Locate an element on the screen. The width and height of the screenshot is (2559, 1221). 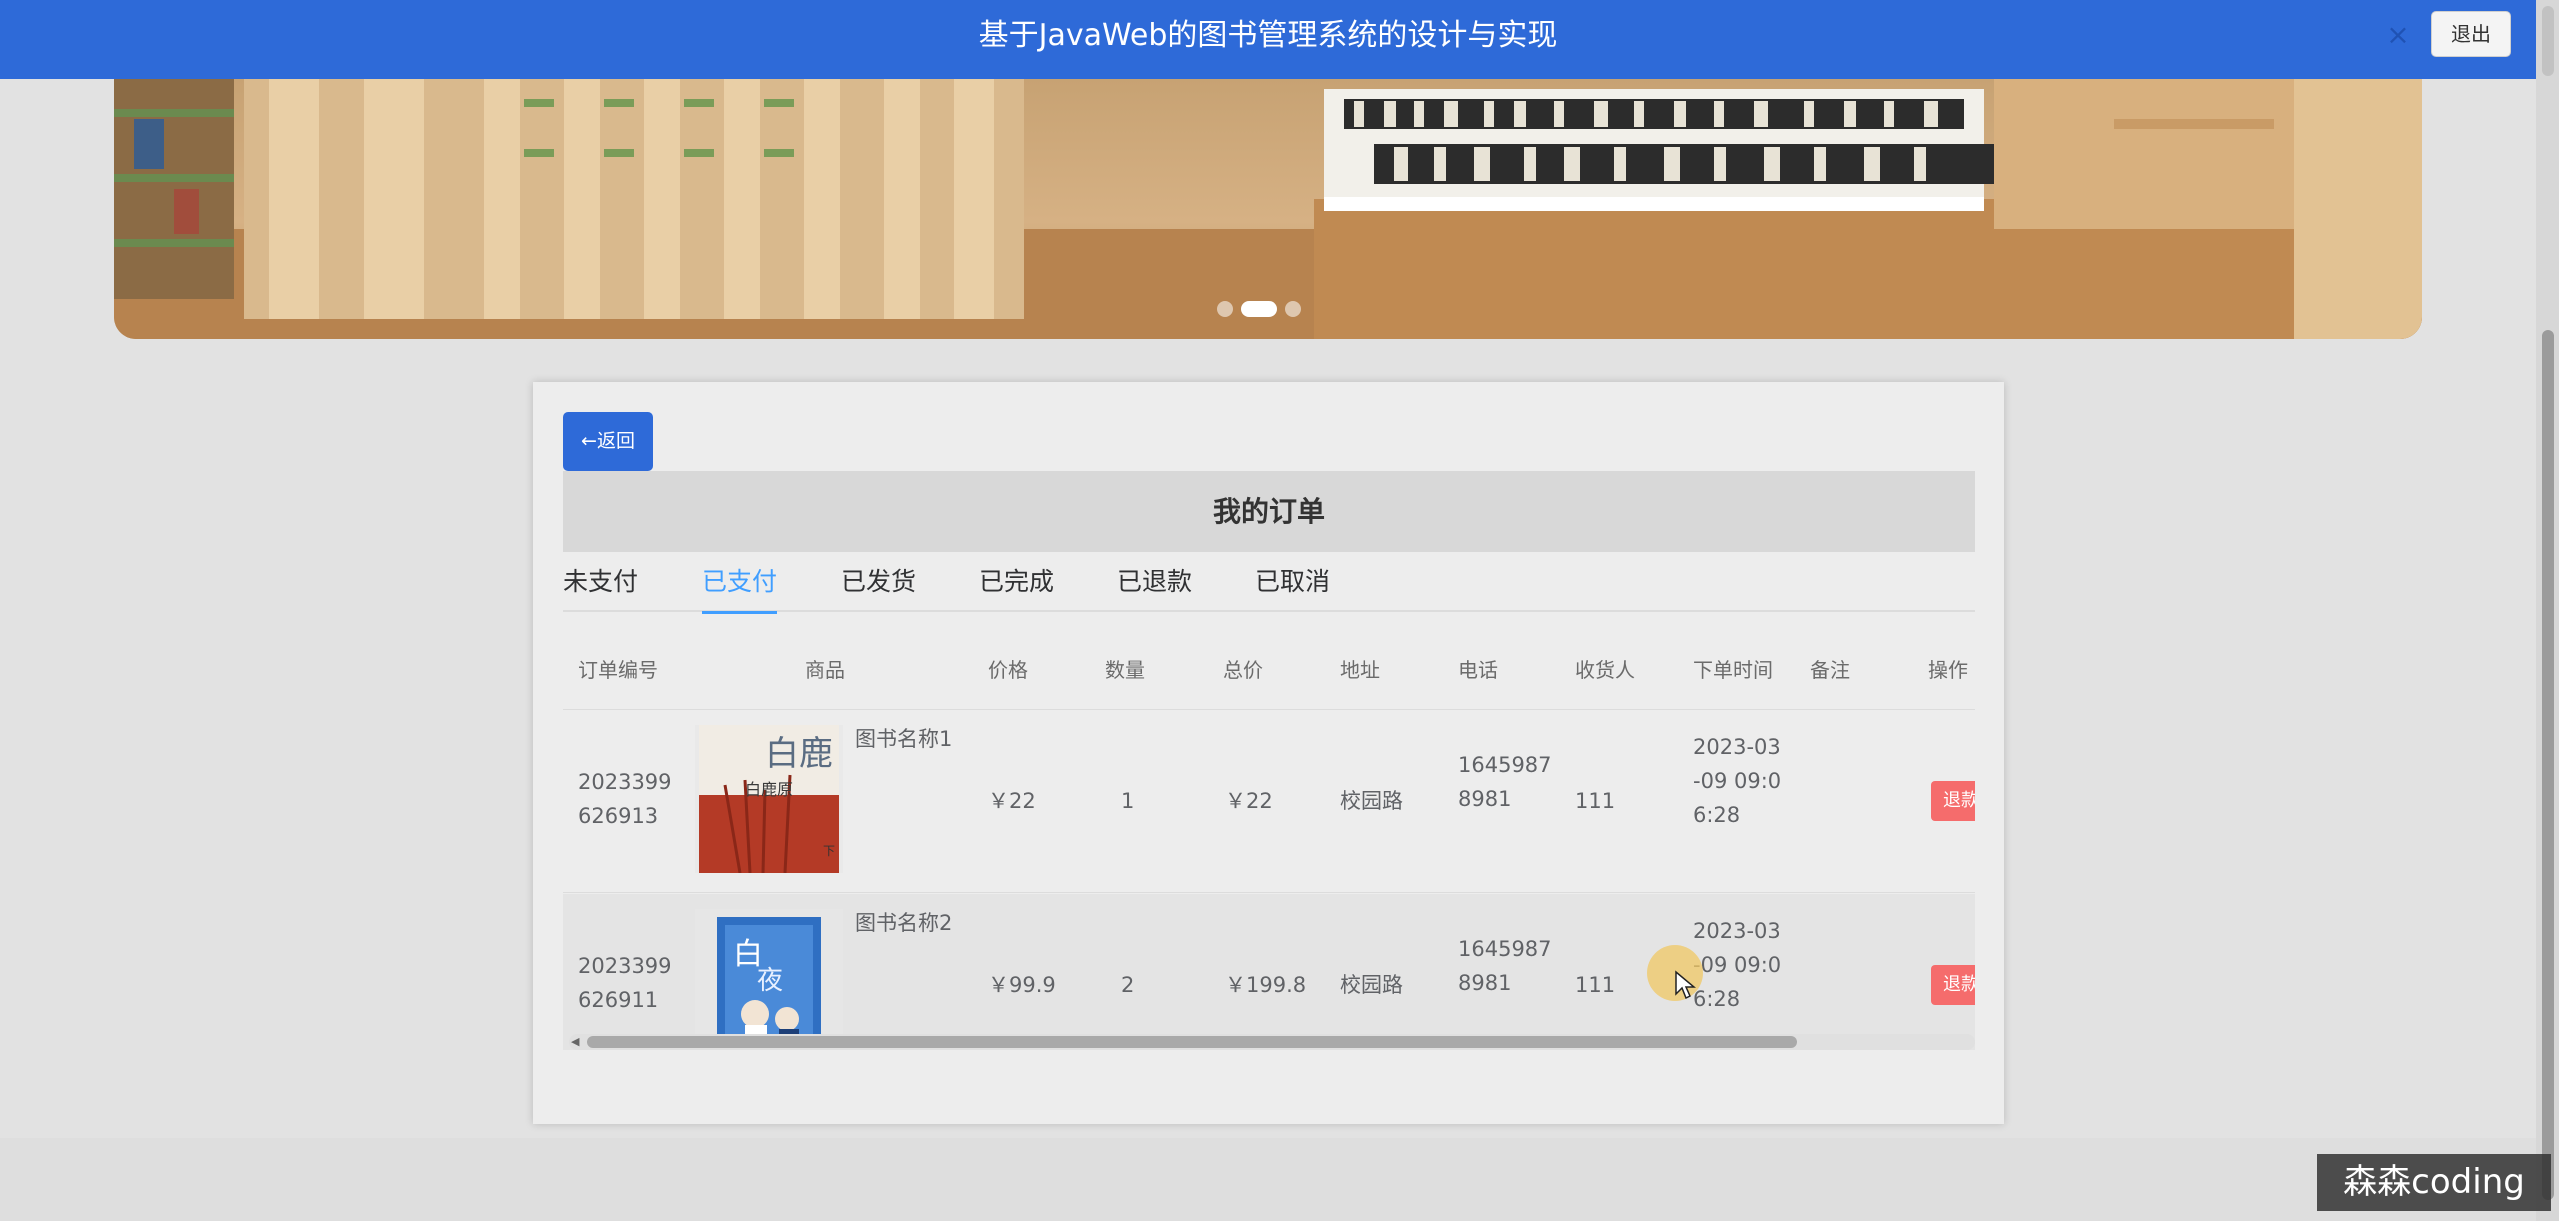
tab-paid: 已支付 is located at coordinates (740, 583).